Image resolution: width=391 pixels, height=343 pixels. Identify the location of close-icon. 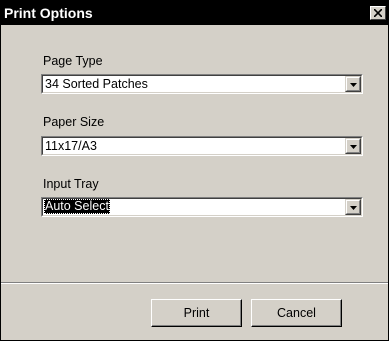
(378, 13).